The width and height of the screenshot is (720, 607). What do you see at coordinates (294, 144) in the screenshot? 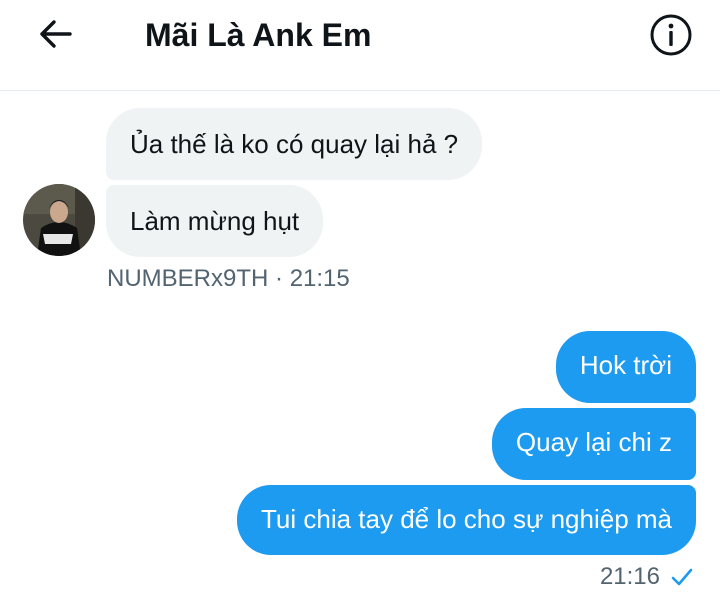
I see `received-message: Ủa thế là ko có quay lại hả ?` at bounding box center [294, 144].